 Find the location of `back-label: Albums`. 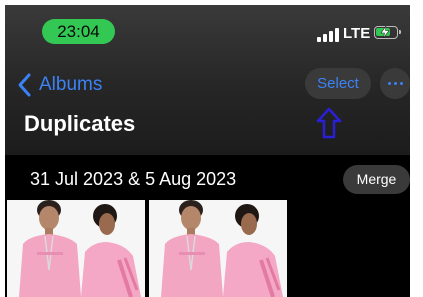

back-label: Albums is located at coordinates (71, 84).